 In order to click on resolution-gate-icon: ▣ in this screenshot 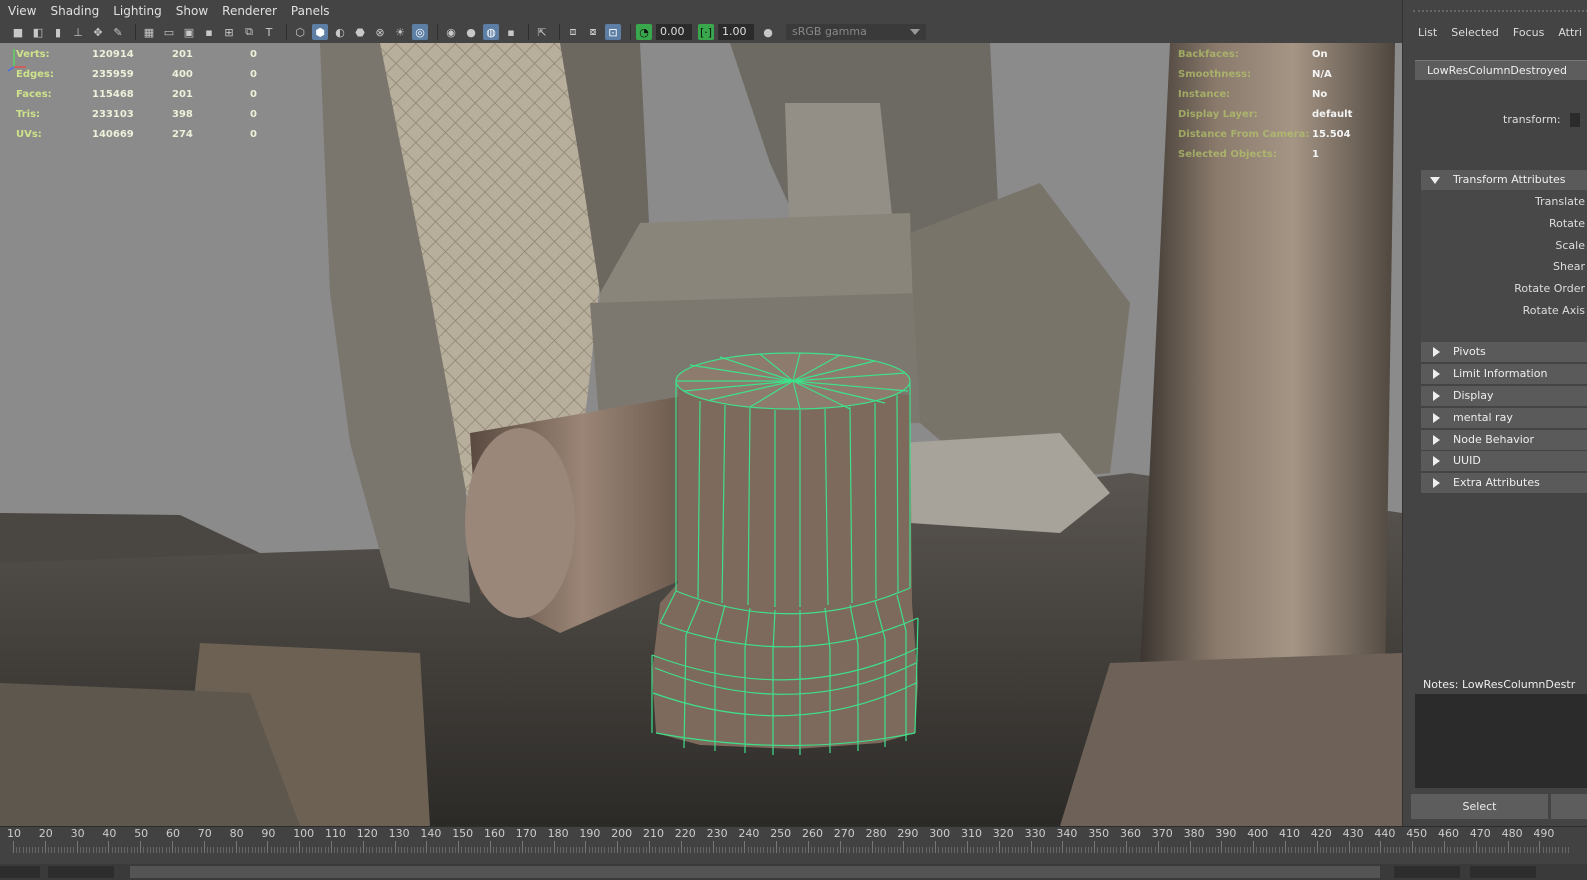, I will do `click(189, 32)`.